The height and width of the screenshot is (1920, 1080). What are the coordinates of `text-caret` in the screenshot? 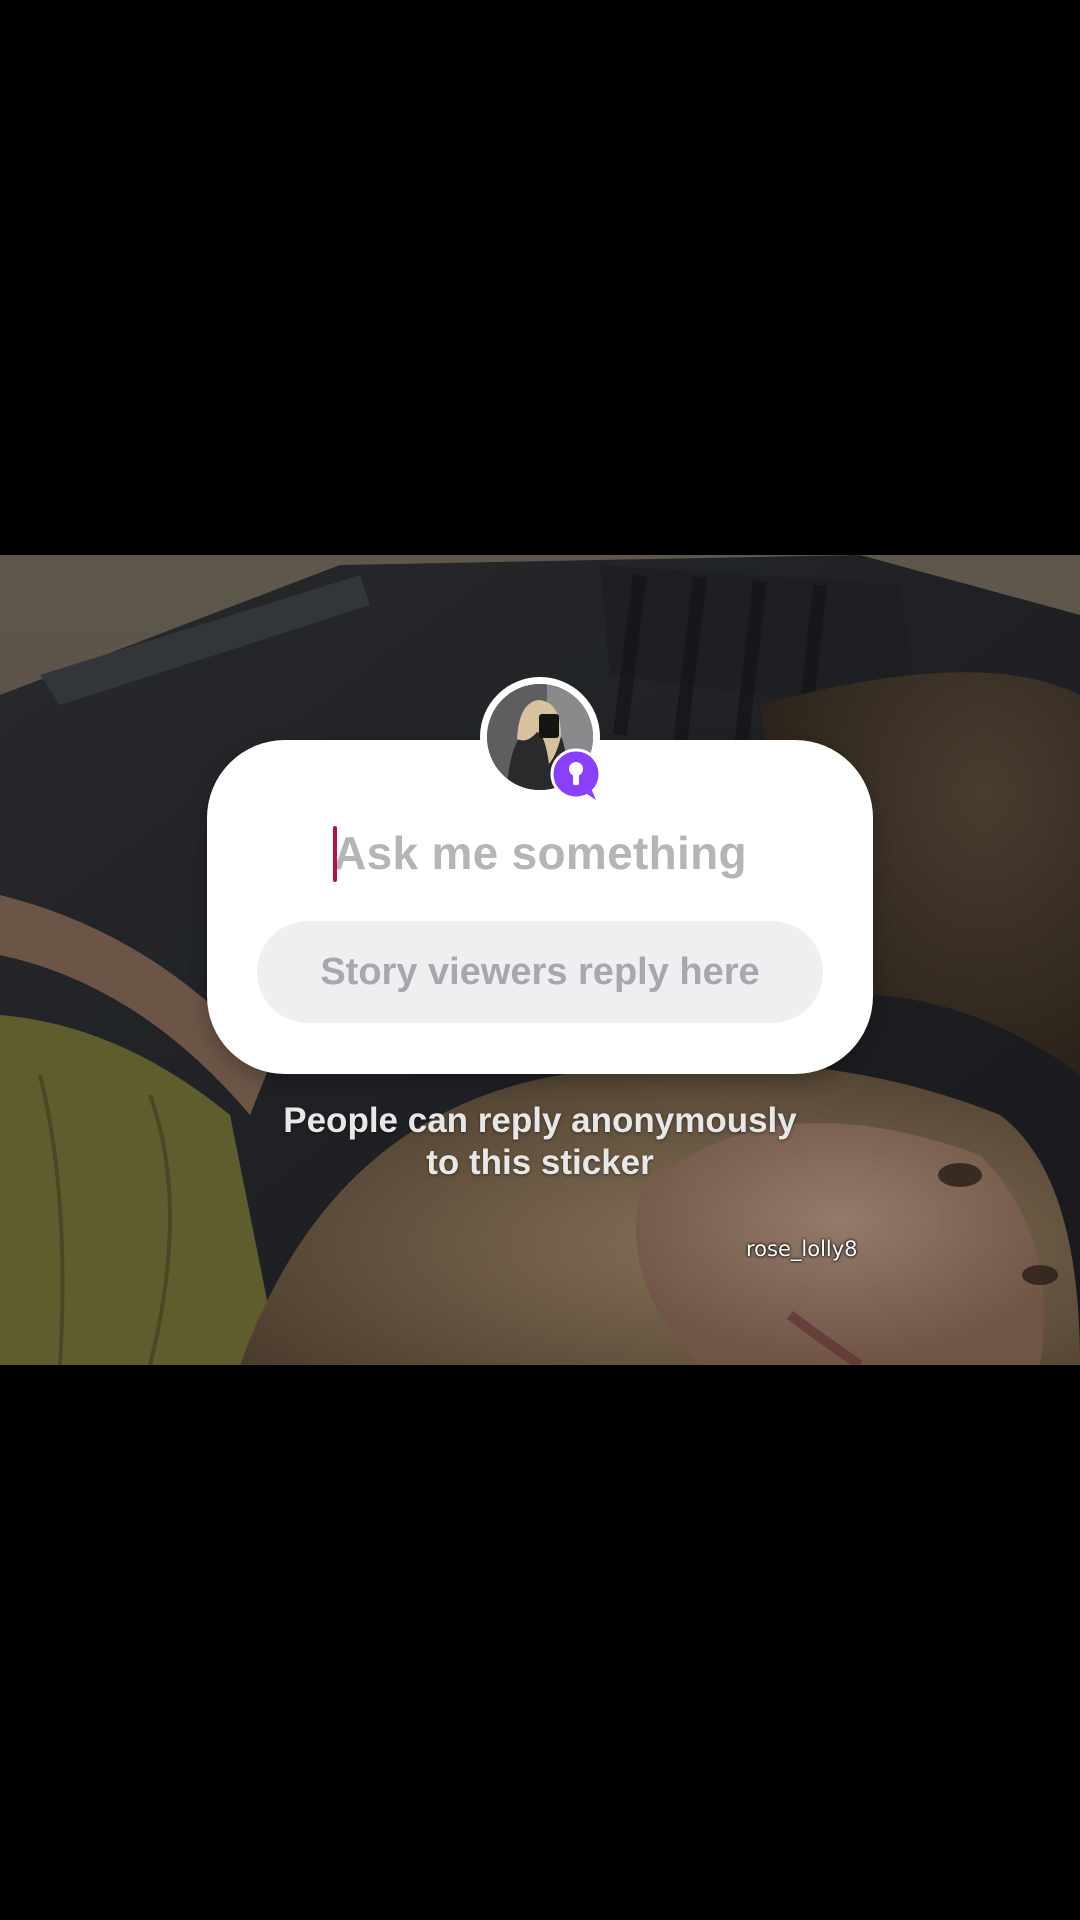 It's located at (335, 854).